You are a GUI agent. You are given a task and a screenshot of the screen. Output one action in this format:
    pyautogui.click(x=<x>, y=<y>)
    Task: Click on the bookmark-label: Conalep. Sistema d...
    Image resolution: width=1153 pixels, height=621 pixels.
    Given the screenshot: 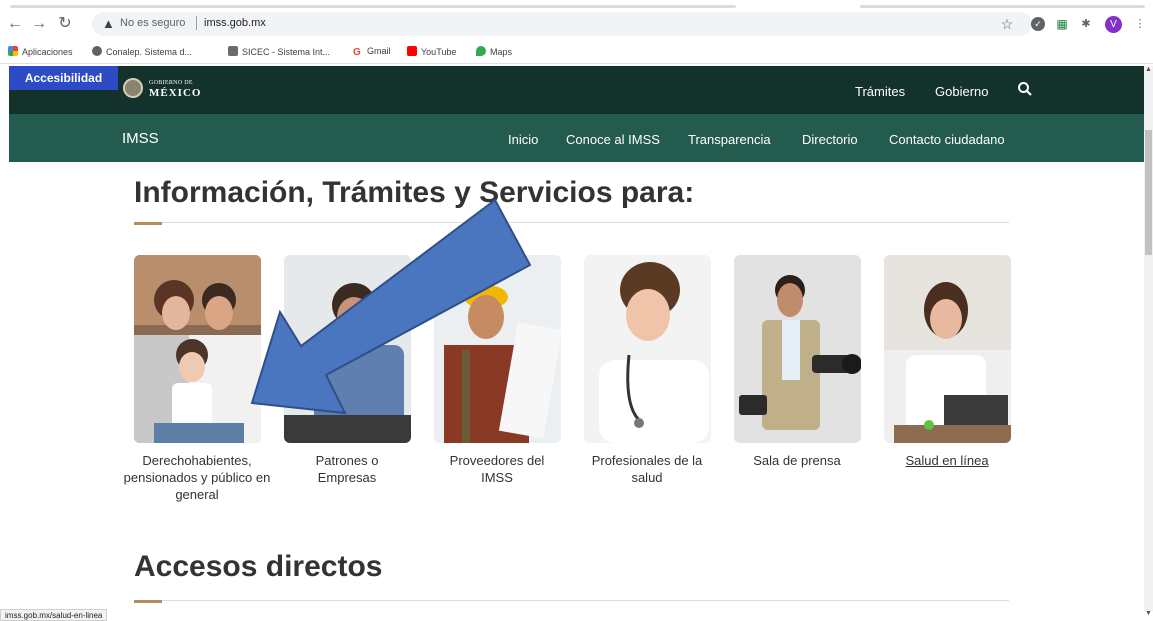 What is the action you would take?
    pyautogui.click(x=149, y=52)
    